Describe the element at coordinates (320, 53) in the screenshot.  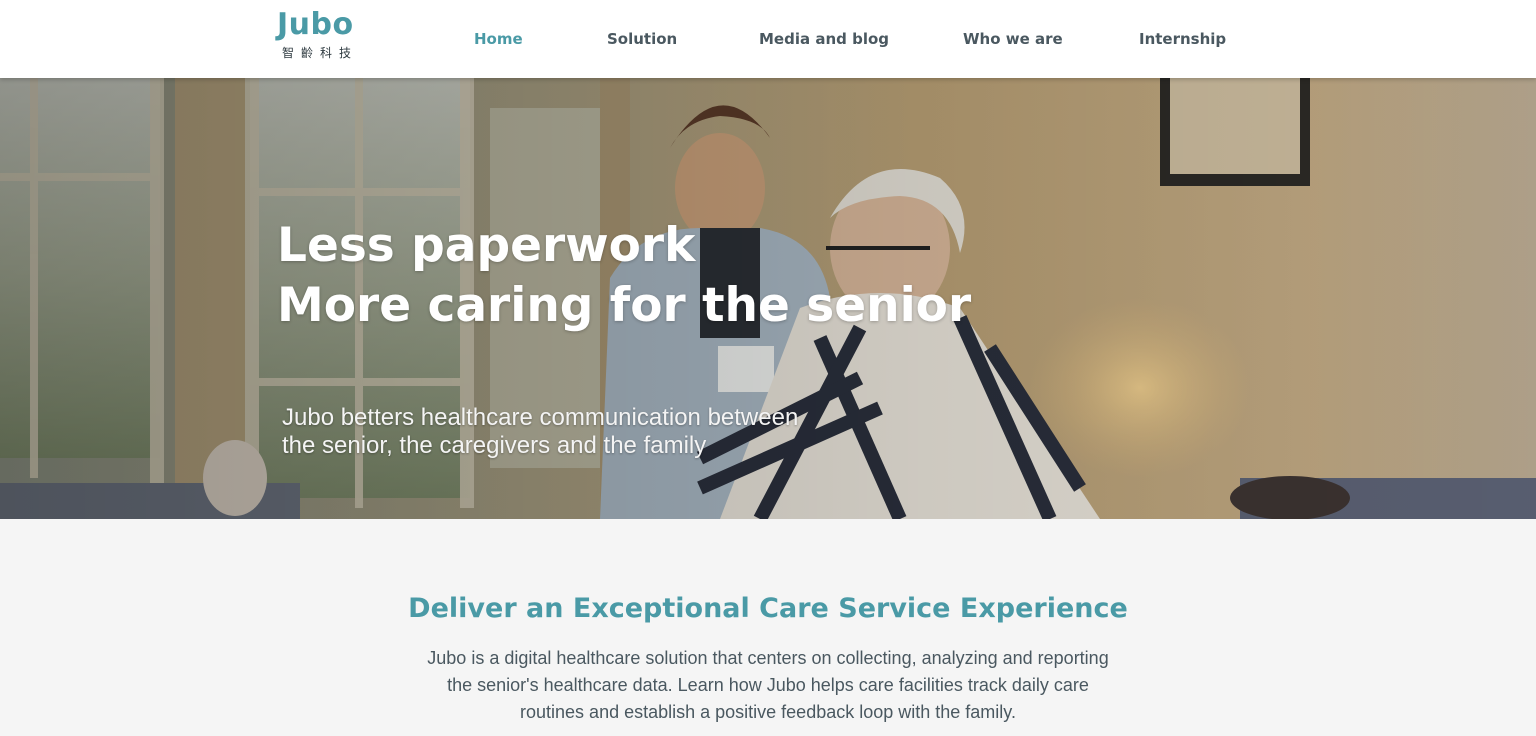
I see `logo-subtitle: 智齡科技` at that location.